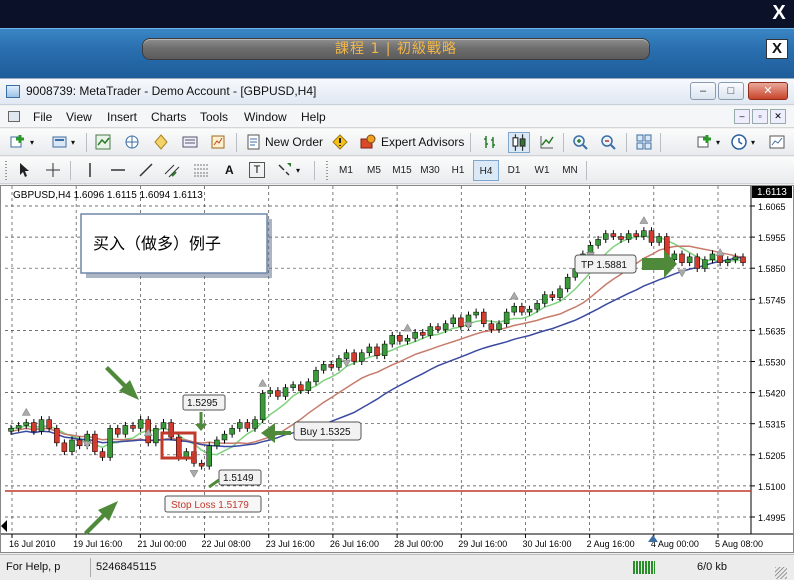  What do you see at coordinates (201, 170) in the screenshot?
I see `fibonacci-icon` at bounding box center [201, 170].